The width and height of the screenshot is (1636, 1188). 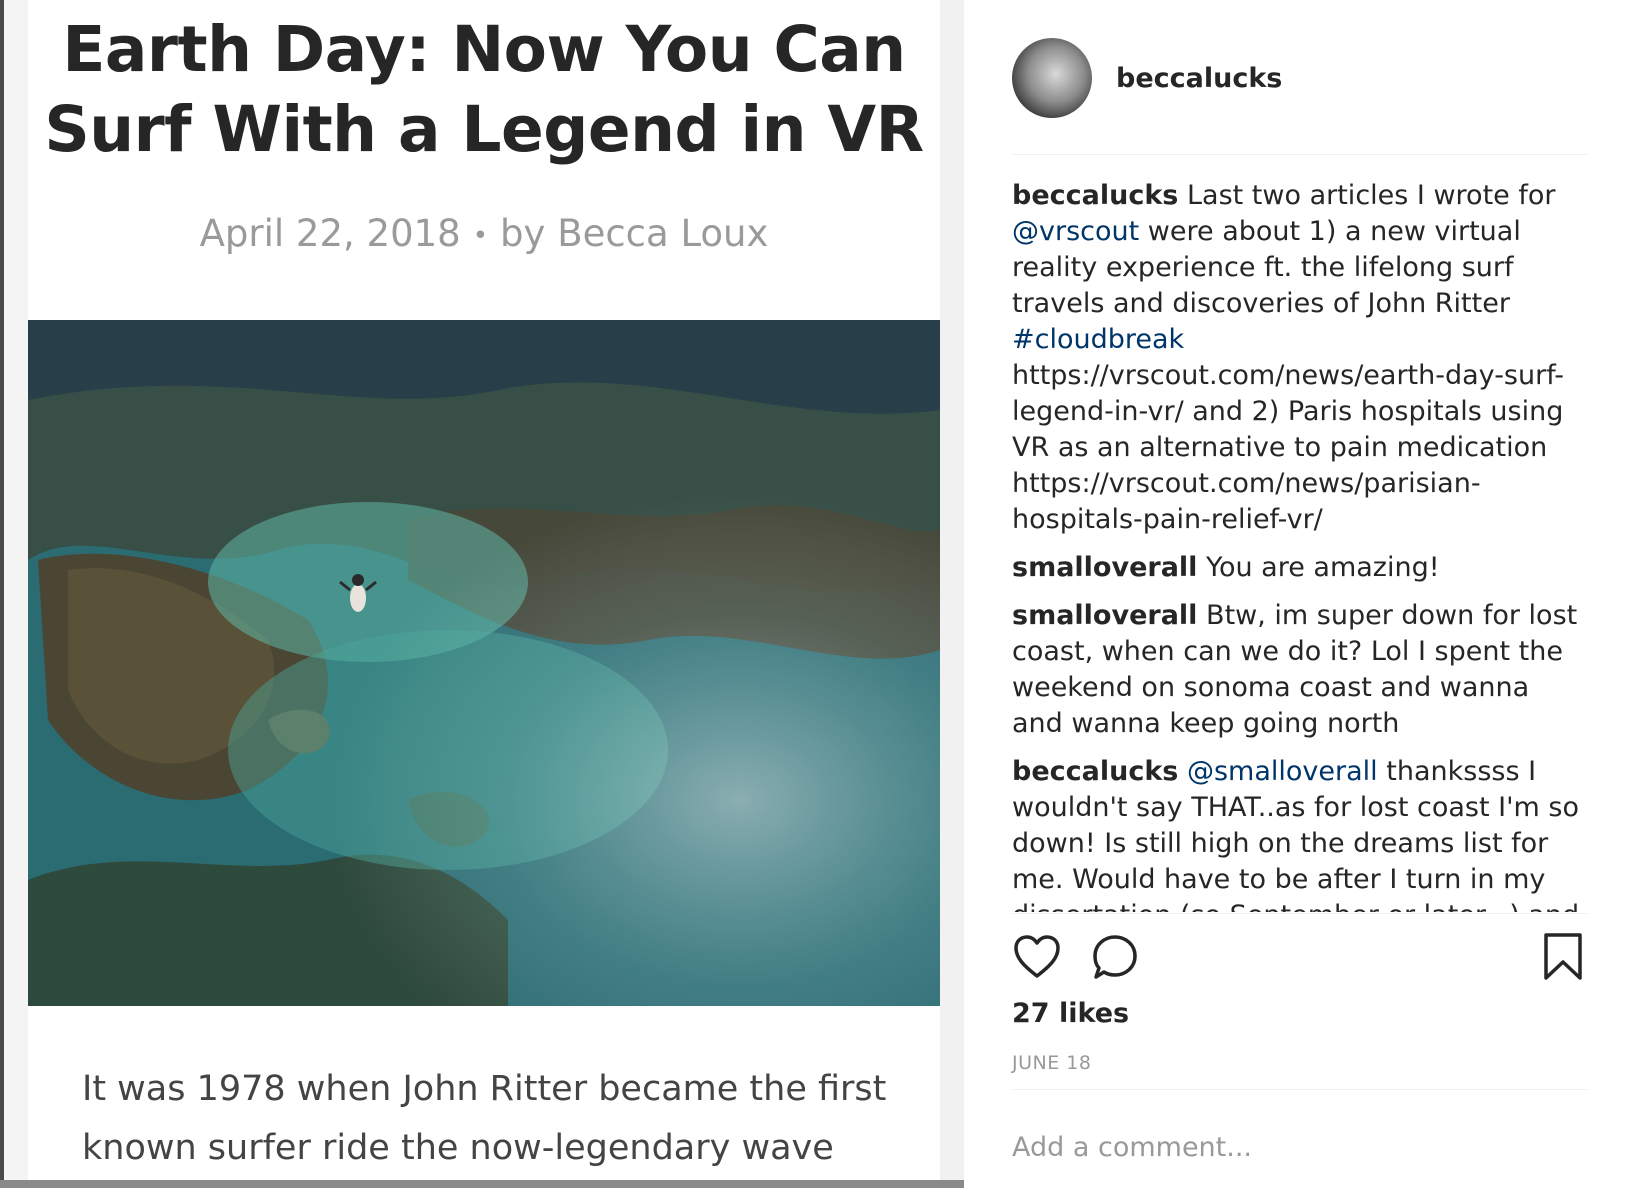 I want to click on article-meta: April 22, 2018 • by Becca Loux, so click(x=484, y=233).